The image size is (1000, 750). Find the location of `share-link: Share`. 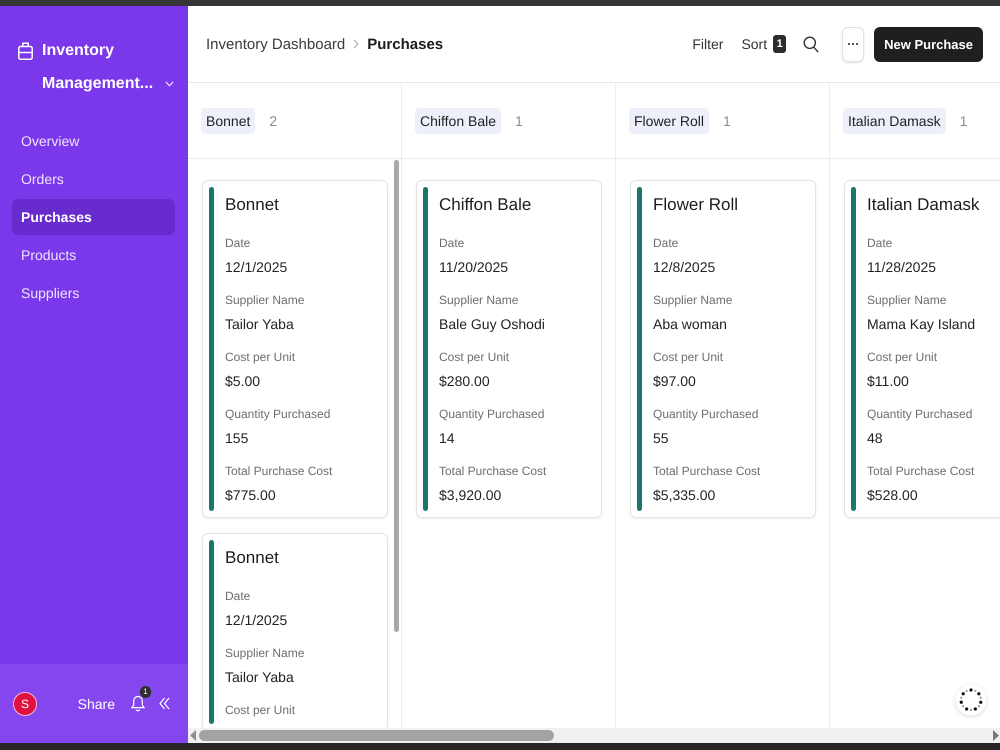

share-link: Share is located at coordinates (96, 704).